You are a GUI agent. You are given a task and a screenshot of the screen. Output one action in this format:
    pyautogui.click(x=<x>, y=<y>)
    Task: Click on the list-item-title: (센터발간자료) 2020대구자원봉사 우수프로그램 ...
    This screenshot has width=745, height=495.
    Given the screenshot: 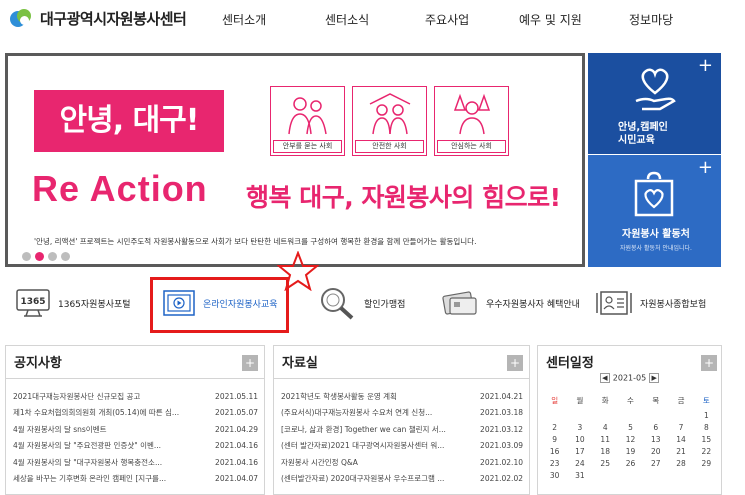 What is the action you would take?
    pyautogui.click(x=362, y=478)
    